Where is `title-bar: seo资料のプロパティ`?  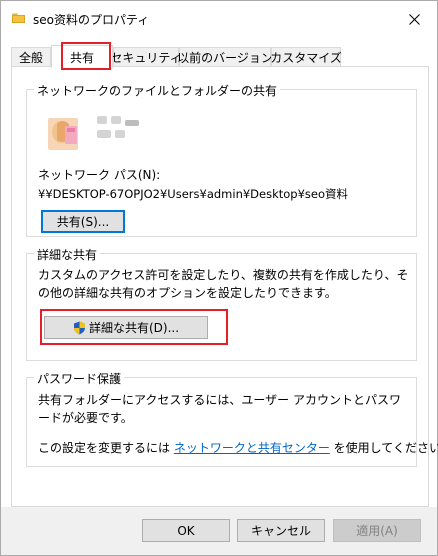 title-bar: seo资料のプロパティ is located at coordinates (219, 19).